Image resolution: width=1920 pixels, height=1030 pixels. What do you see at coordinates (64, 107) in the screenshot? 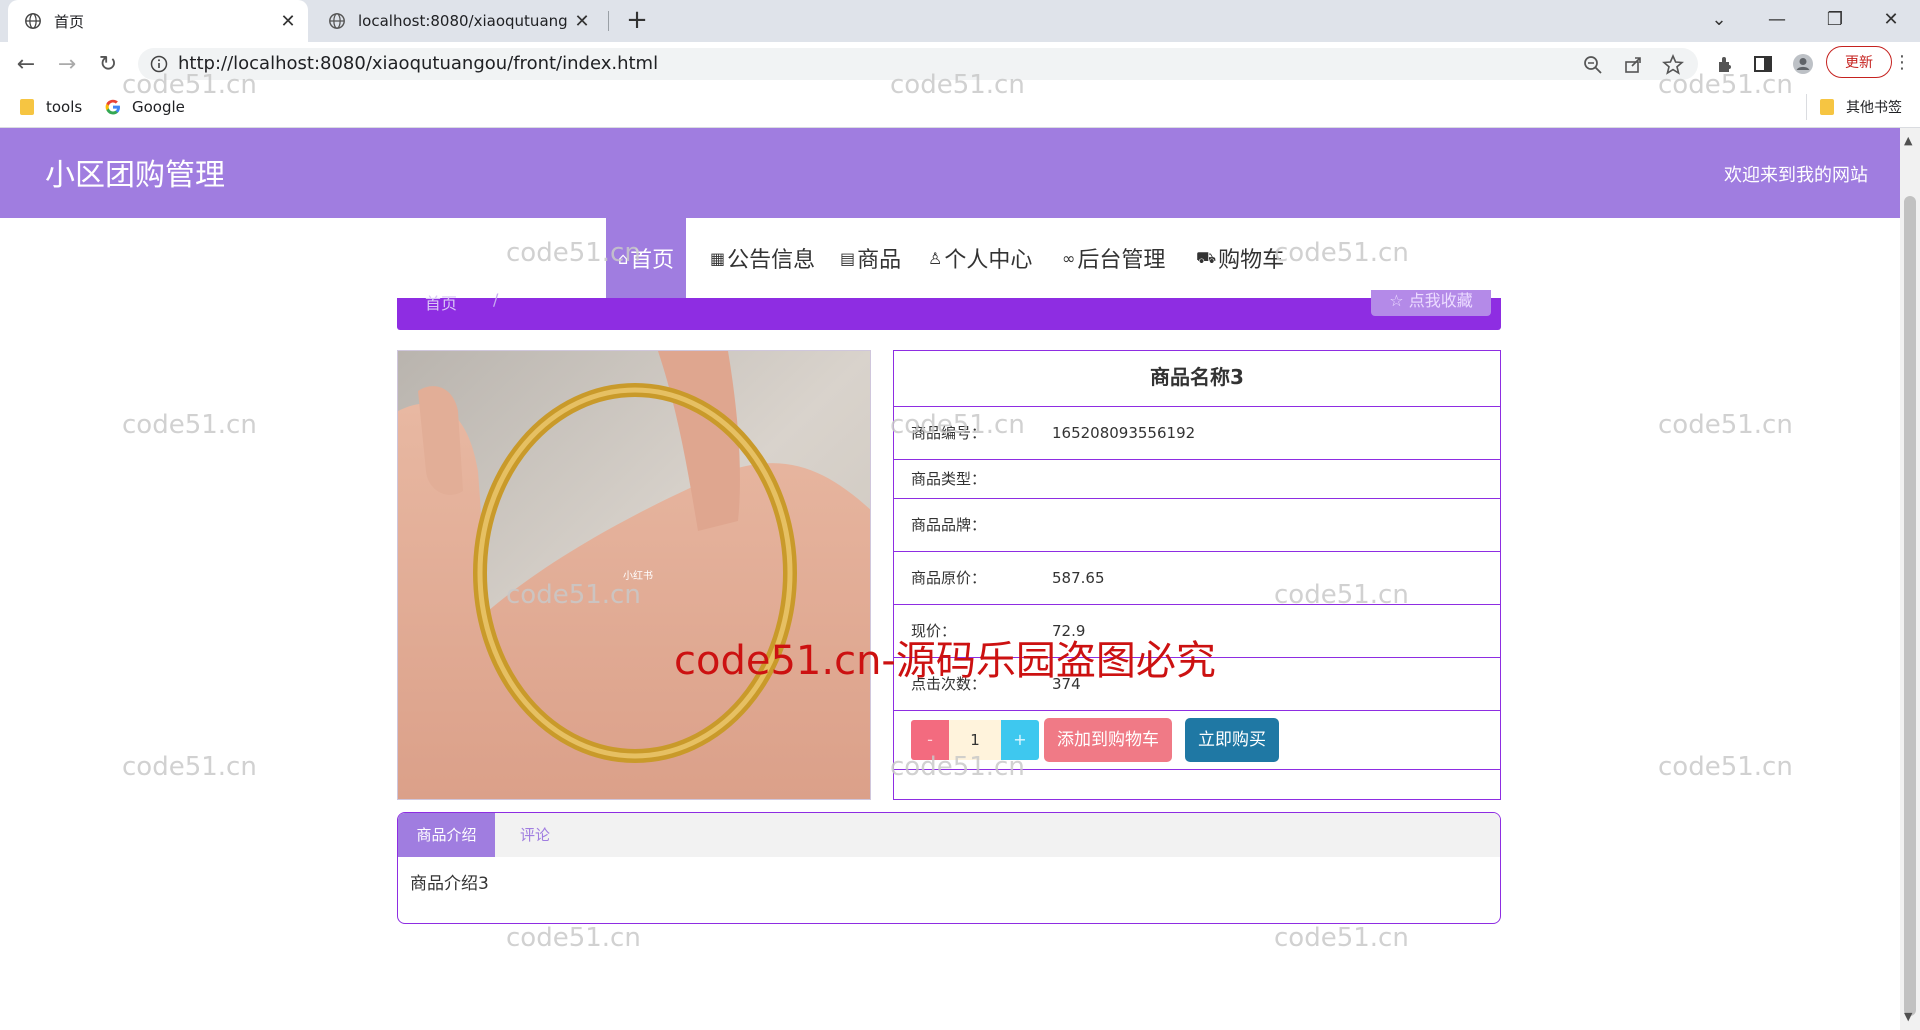
I see `bookmark-label: tools` at bounding box center [64, 107].